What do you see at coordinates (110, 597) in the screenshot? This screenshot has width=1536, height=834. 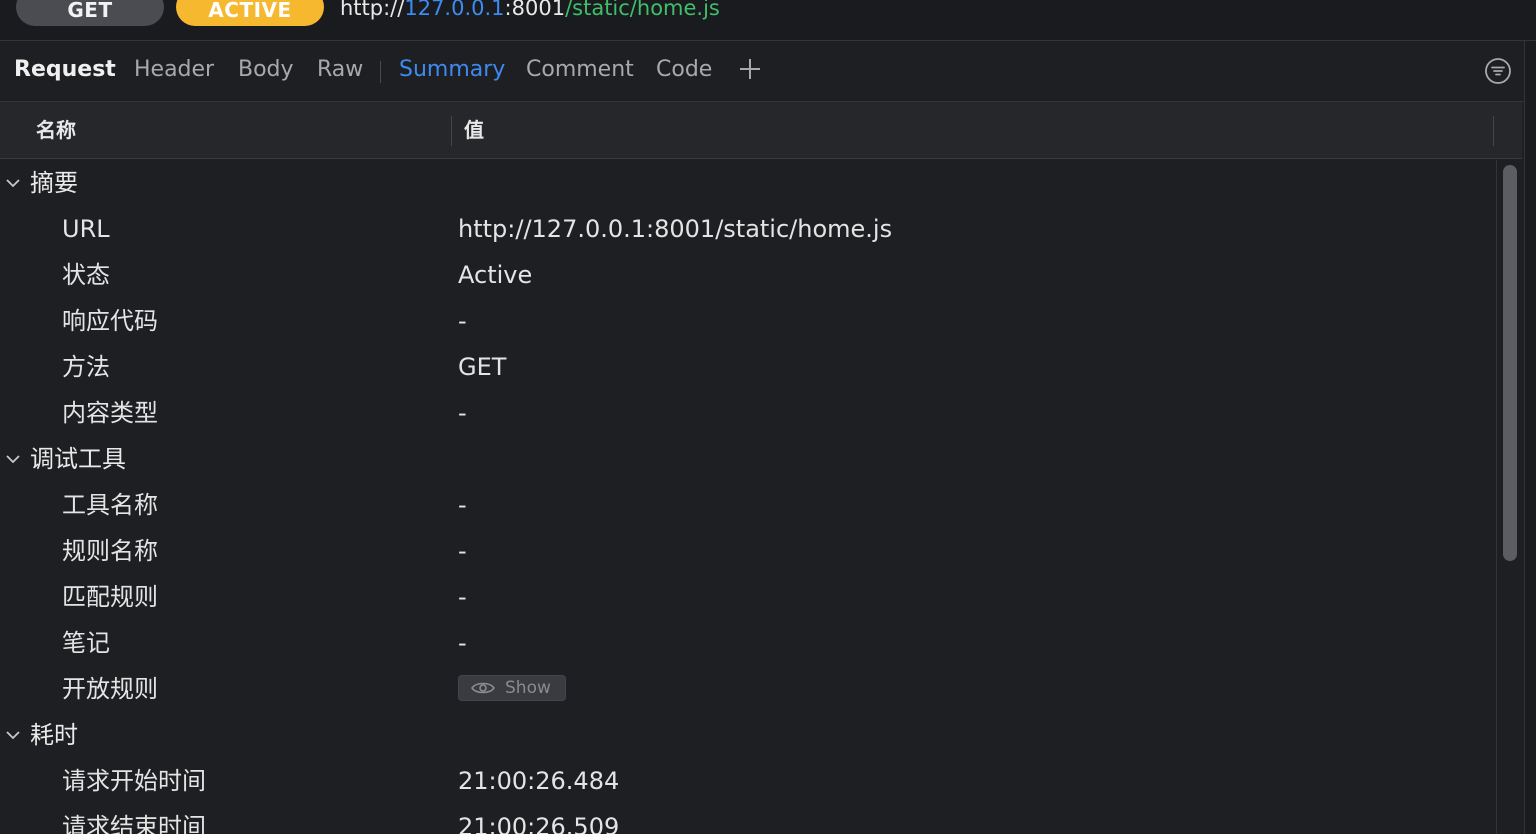 I see `row-name: 匹配规则` at bounding box center [110, 597].